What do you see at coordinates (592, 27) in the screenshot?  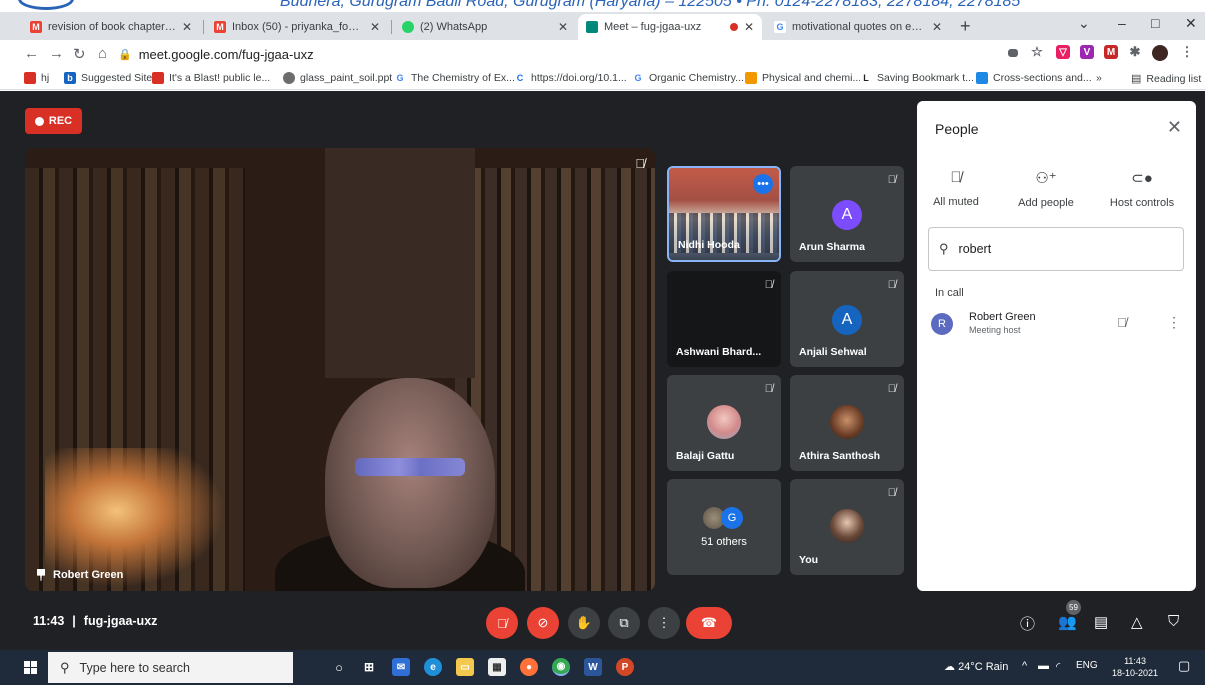 I see `meet-icon` at bounding box center [592, 27].